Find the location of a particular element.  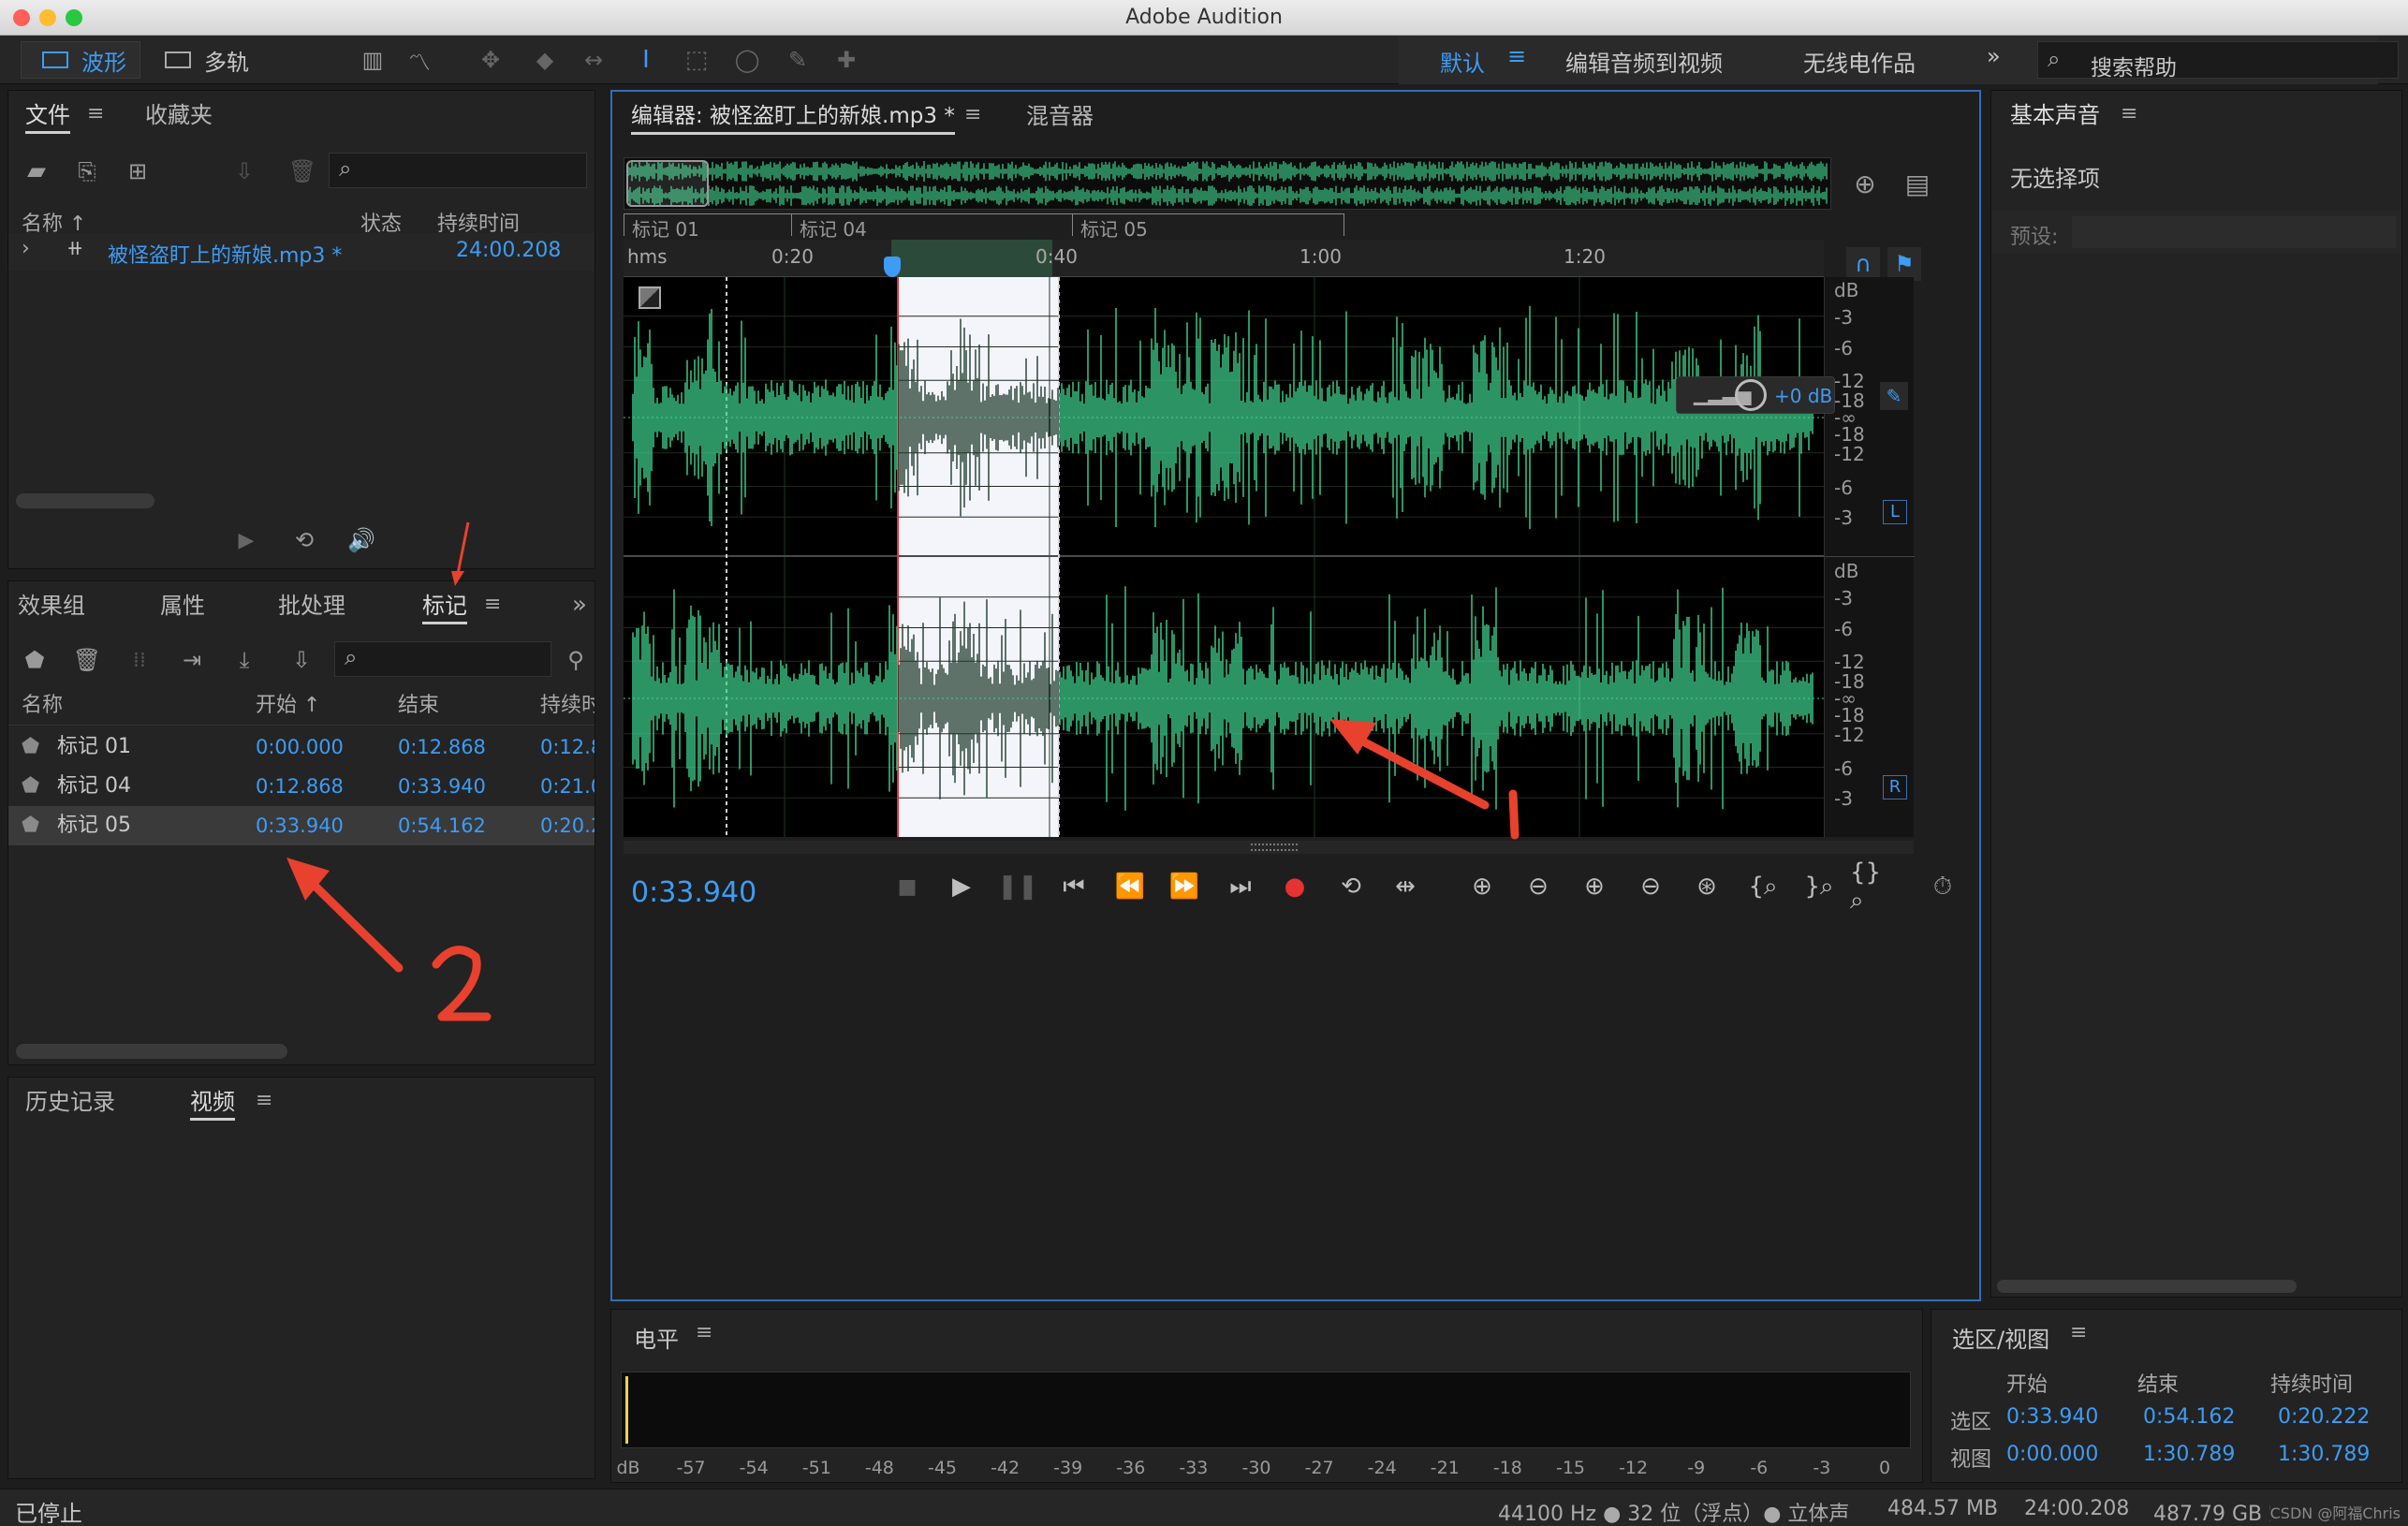

go-to-end-button: ⏭ is located at coordinates (1240, 886).